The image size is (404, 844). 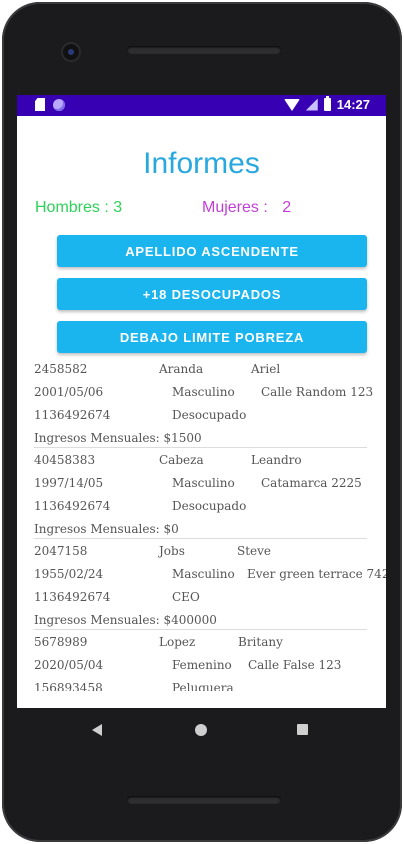 What do you see at coordinates (172, 551) in the screenshot?
I see `record-surname: Jobs` at bounding box center [172, 551].